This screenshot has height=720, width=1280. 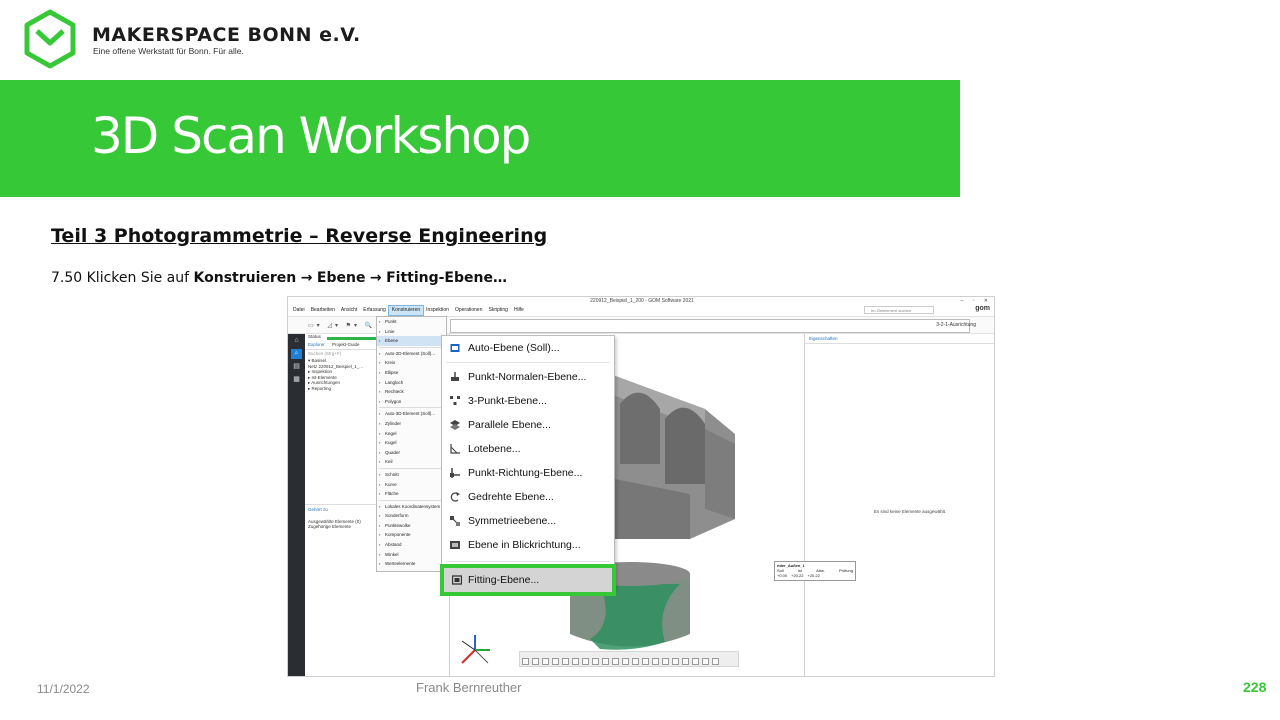 What do you see at coordinates (349, 310) in the screenshot?
I see `menu-ansicht: Ansicht` at bounding box center [349, 310].